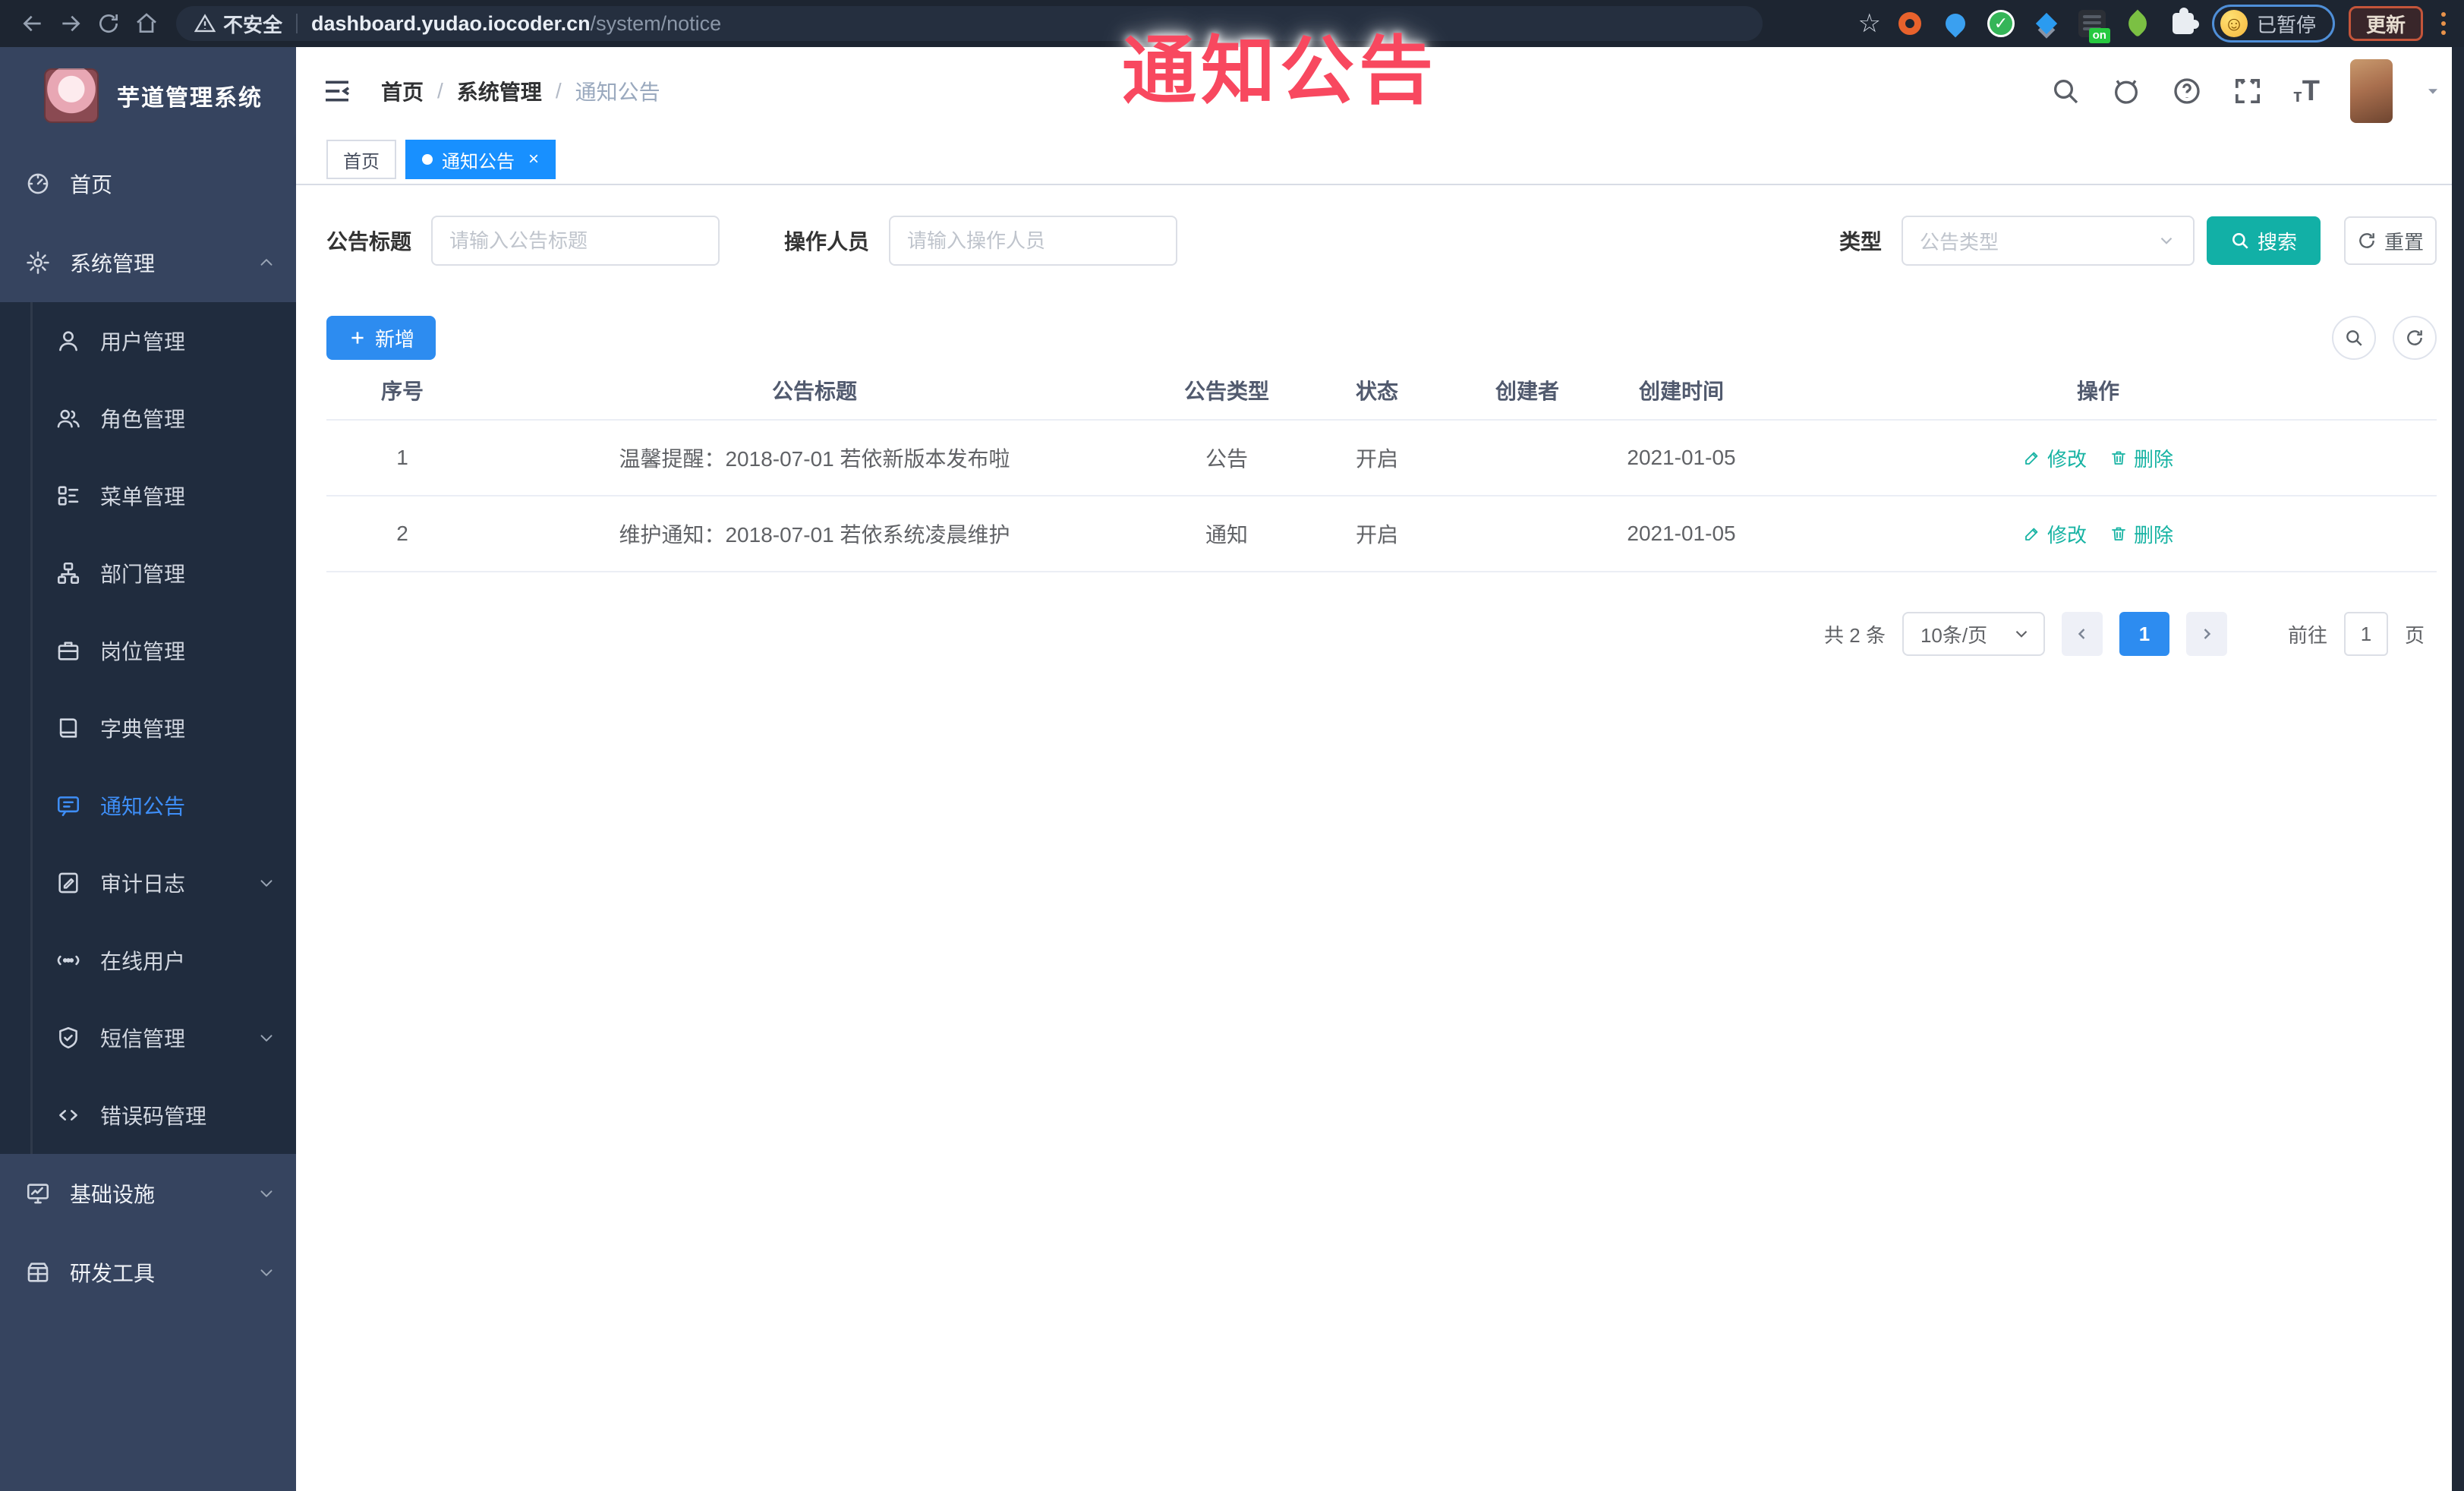 This screenshot has height=1491, width=2464. Describe the element at coordinates (146, 24) in the screenshot. I see `browser-home-icon` at that location.